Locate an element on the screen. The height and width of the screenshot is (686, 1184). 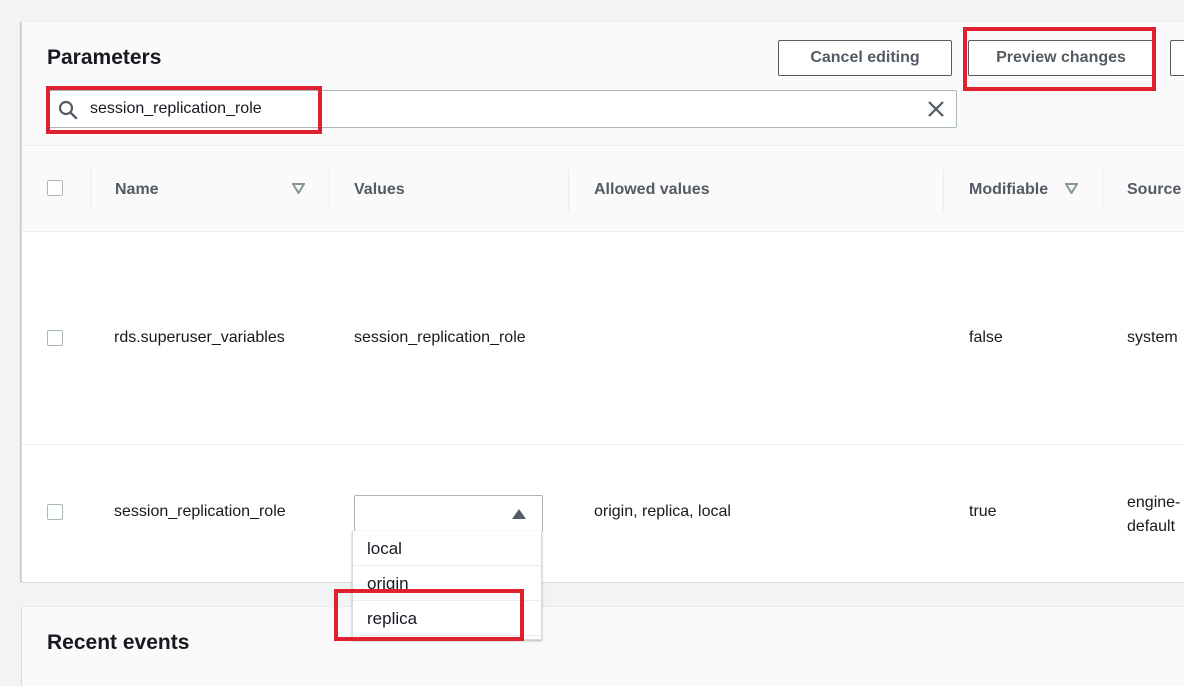
value-select is located at coordinates (448, 513).